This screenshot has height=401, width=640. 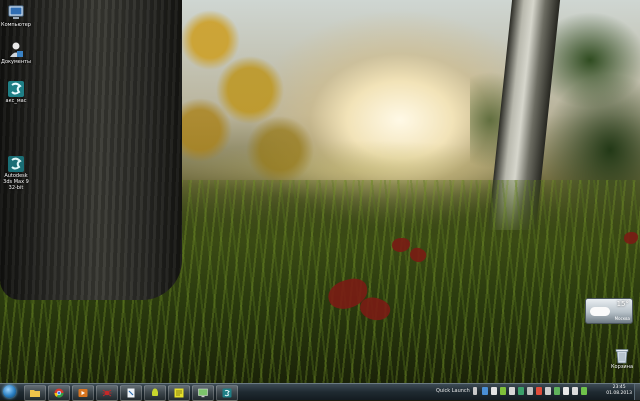 What do you see at coordinates (622, 367) in the screenshot?
I see `desktop-icon-label: Корзина` at bounding box center [622, 367].